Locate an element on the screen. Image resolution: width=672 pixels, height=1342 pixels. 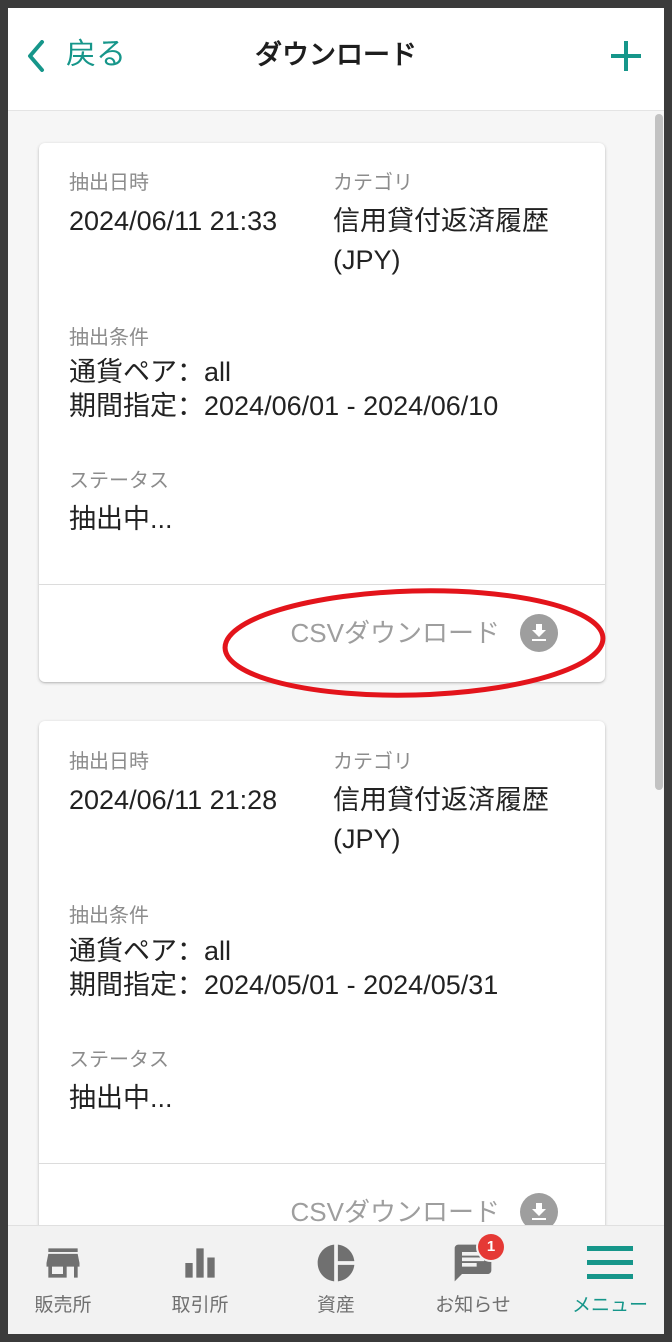
date-value: 2024/06/11 21:33 is located at coordinates (173, 221).